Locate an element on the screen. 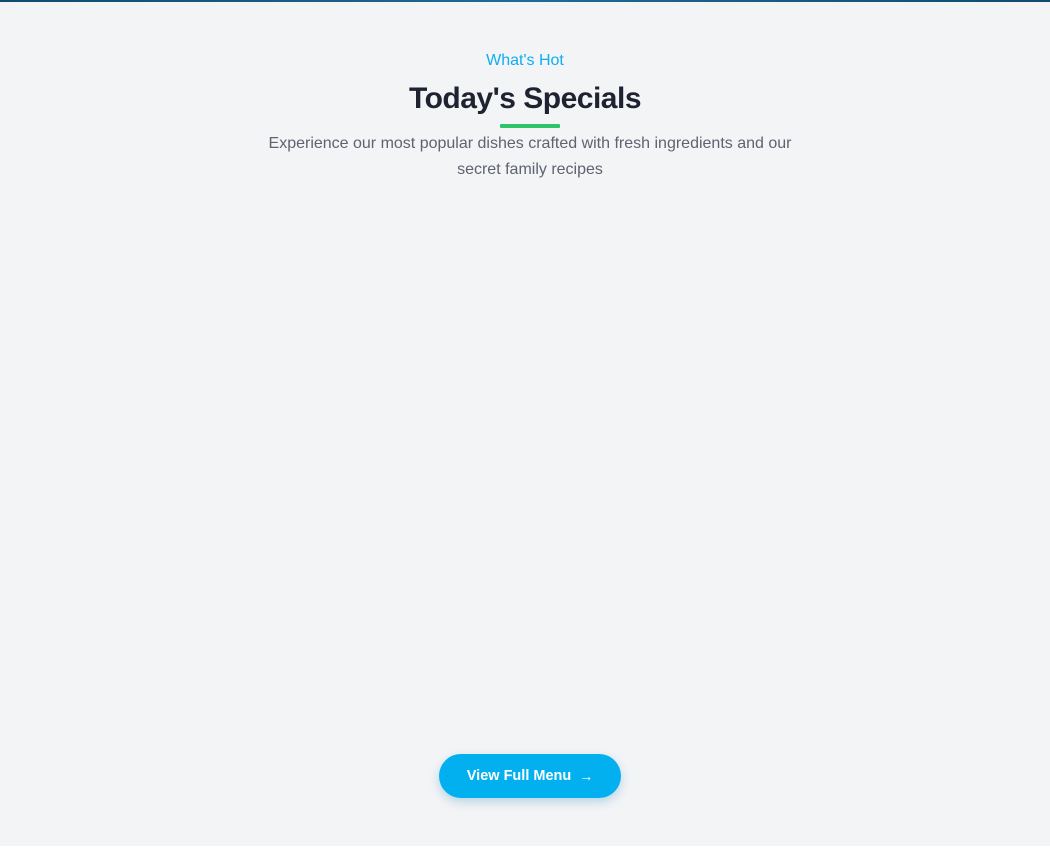 Image resolution: width=1050 pixels, height=862 pixels. view-full-menu-button: View Full Menu → is located at coordinates (530, 776).